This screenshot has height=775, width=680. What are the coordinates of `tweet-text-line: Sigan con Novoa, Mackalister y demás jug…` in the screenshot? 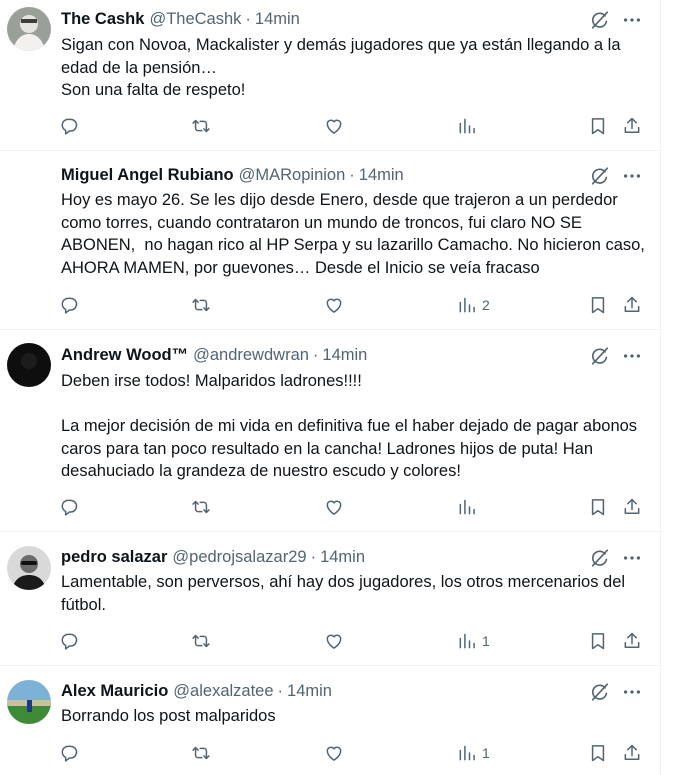 It's located at (343, 56).